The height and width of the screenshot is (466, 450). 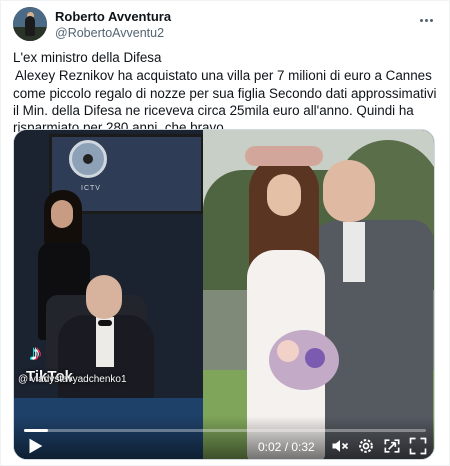 What do you see at coordinates (225, 24) in the screenshot?
I see `tweet-header: Roberto Avventura @RobertoAvventu2` at bounding box center [225, 24].